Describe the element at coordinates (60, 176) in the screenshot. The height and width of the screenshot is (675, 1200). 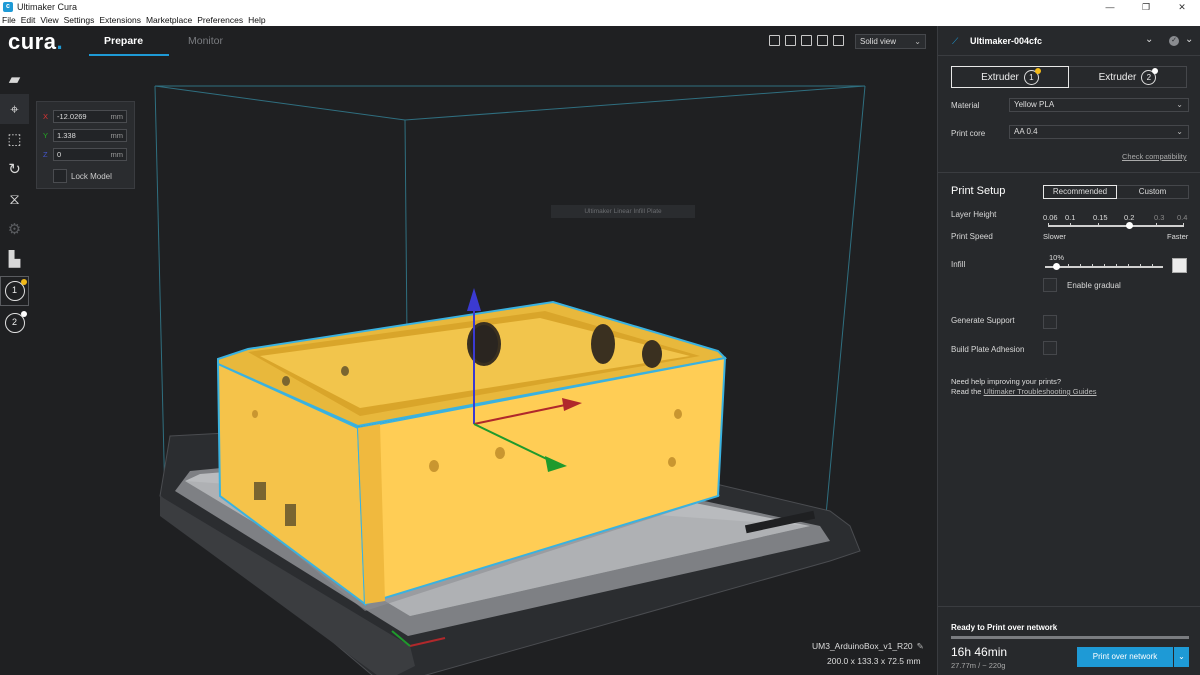
I see `lock-model-checkbox` at that location.